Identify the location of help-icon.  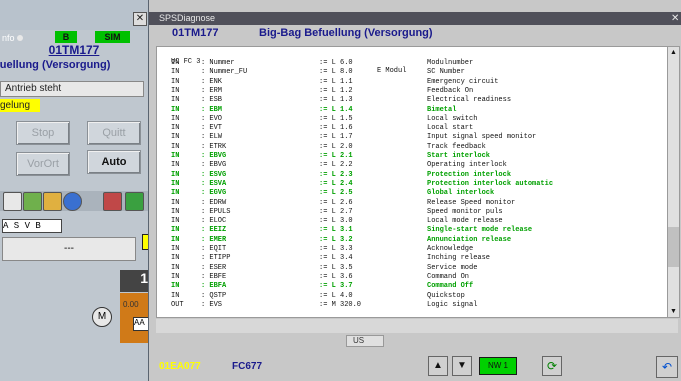
(72, 201).